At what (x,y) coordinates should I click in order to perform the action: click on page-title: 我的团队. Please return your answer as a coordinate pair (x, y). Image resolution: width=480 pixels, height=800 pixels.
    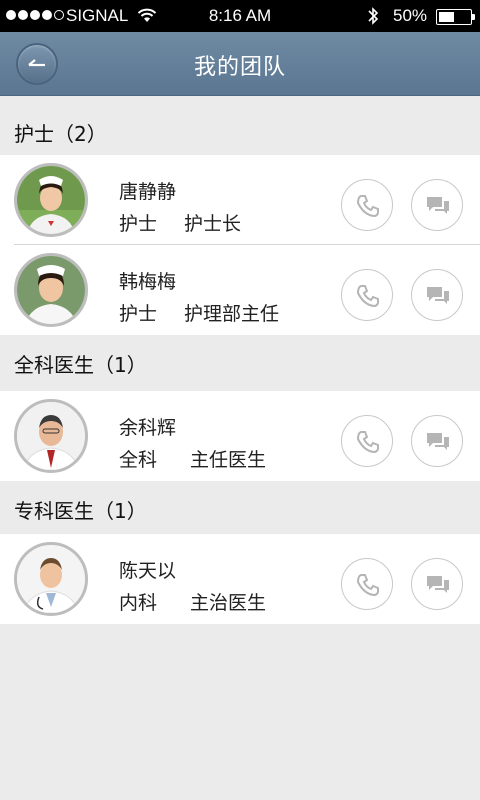
    Looking at the image, I should click on (239, 67).